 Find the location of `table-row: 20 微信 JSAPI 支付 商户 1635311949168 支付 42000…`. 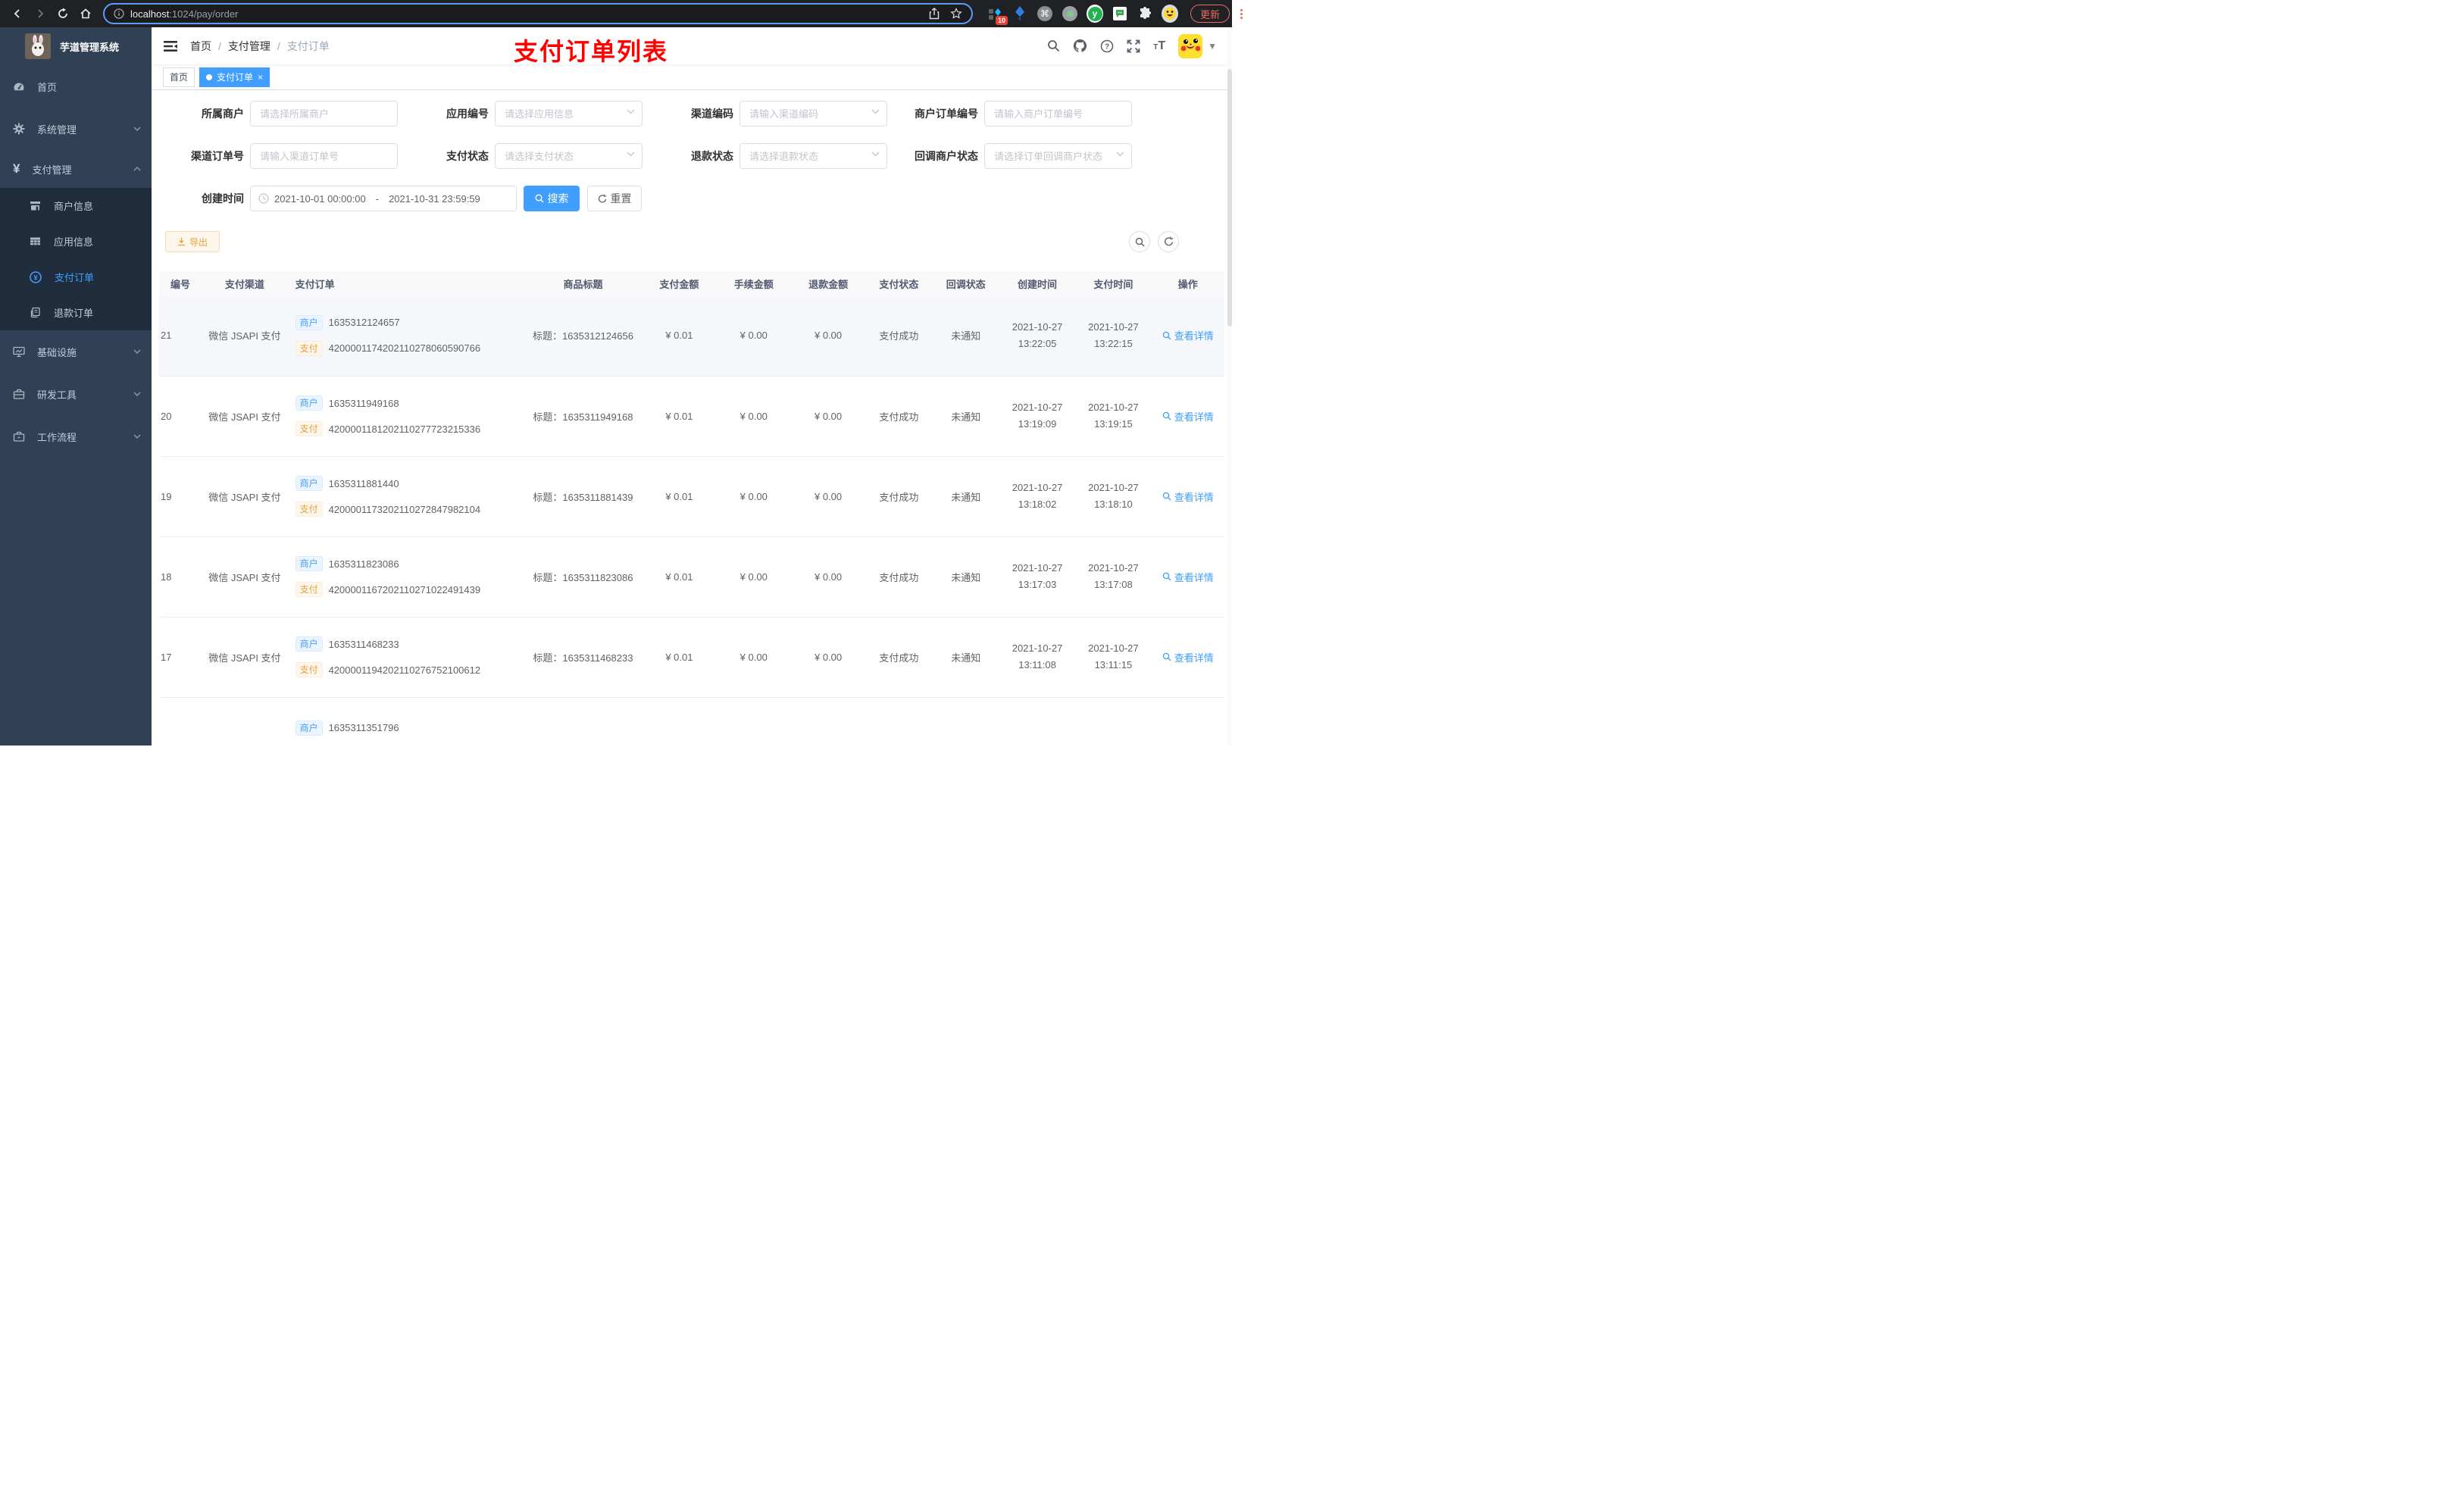

table-row: 20 微信 JSAPI 支付 商户 1635311949168 支付 42000… is located at coordinates (691, 416).